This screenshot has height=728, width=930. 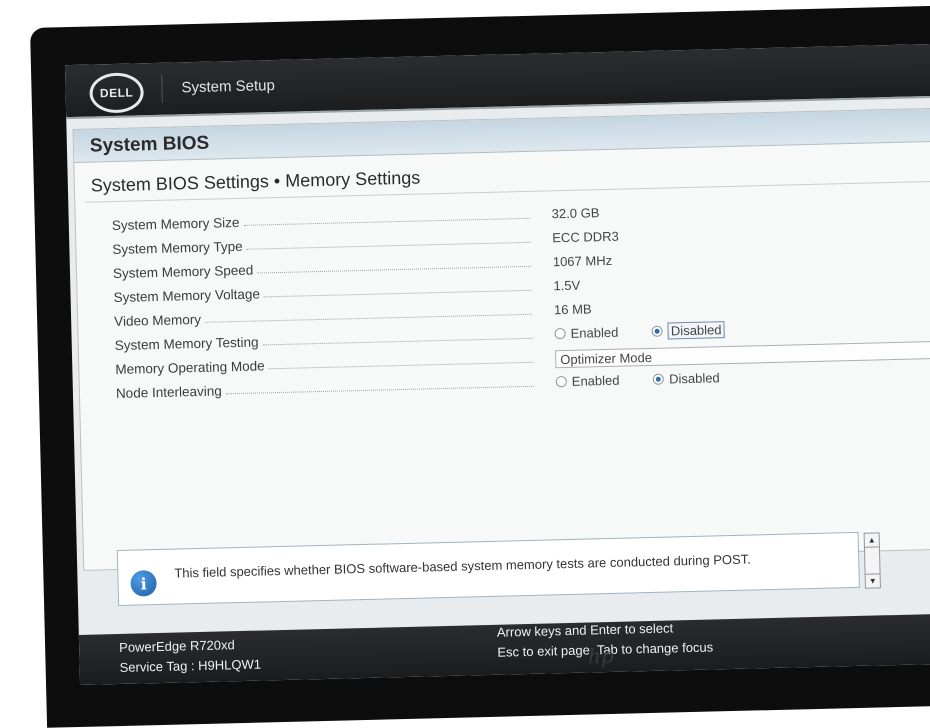 What do you see at coordinates (575, 213) in the screenshot?
I see `setting-value-memory-size: 32.0 GB` at bounding box center [575, 213].